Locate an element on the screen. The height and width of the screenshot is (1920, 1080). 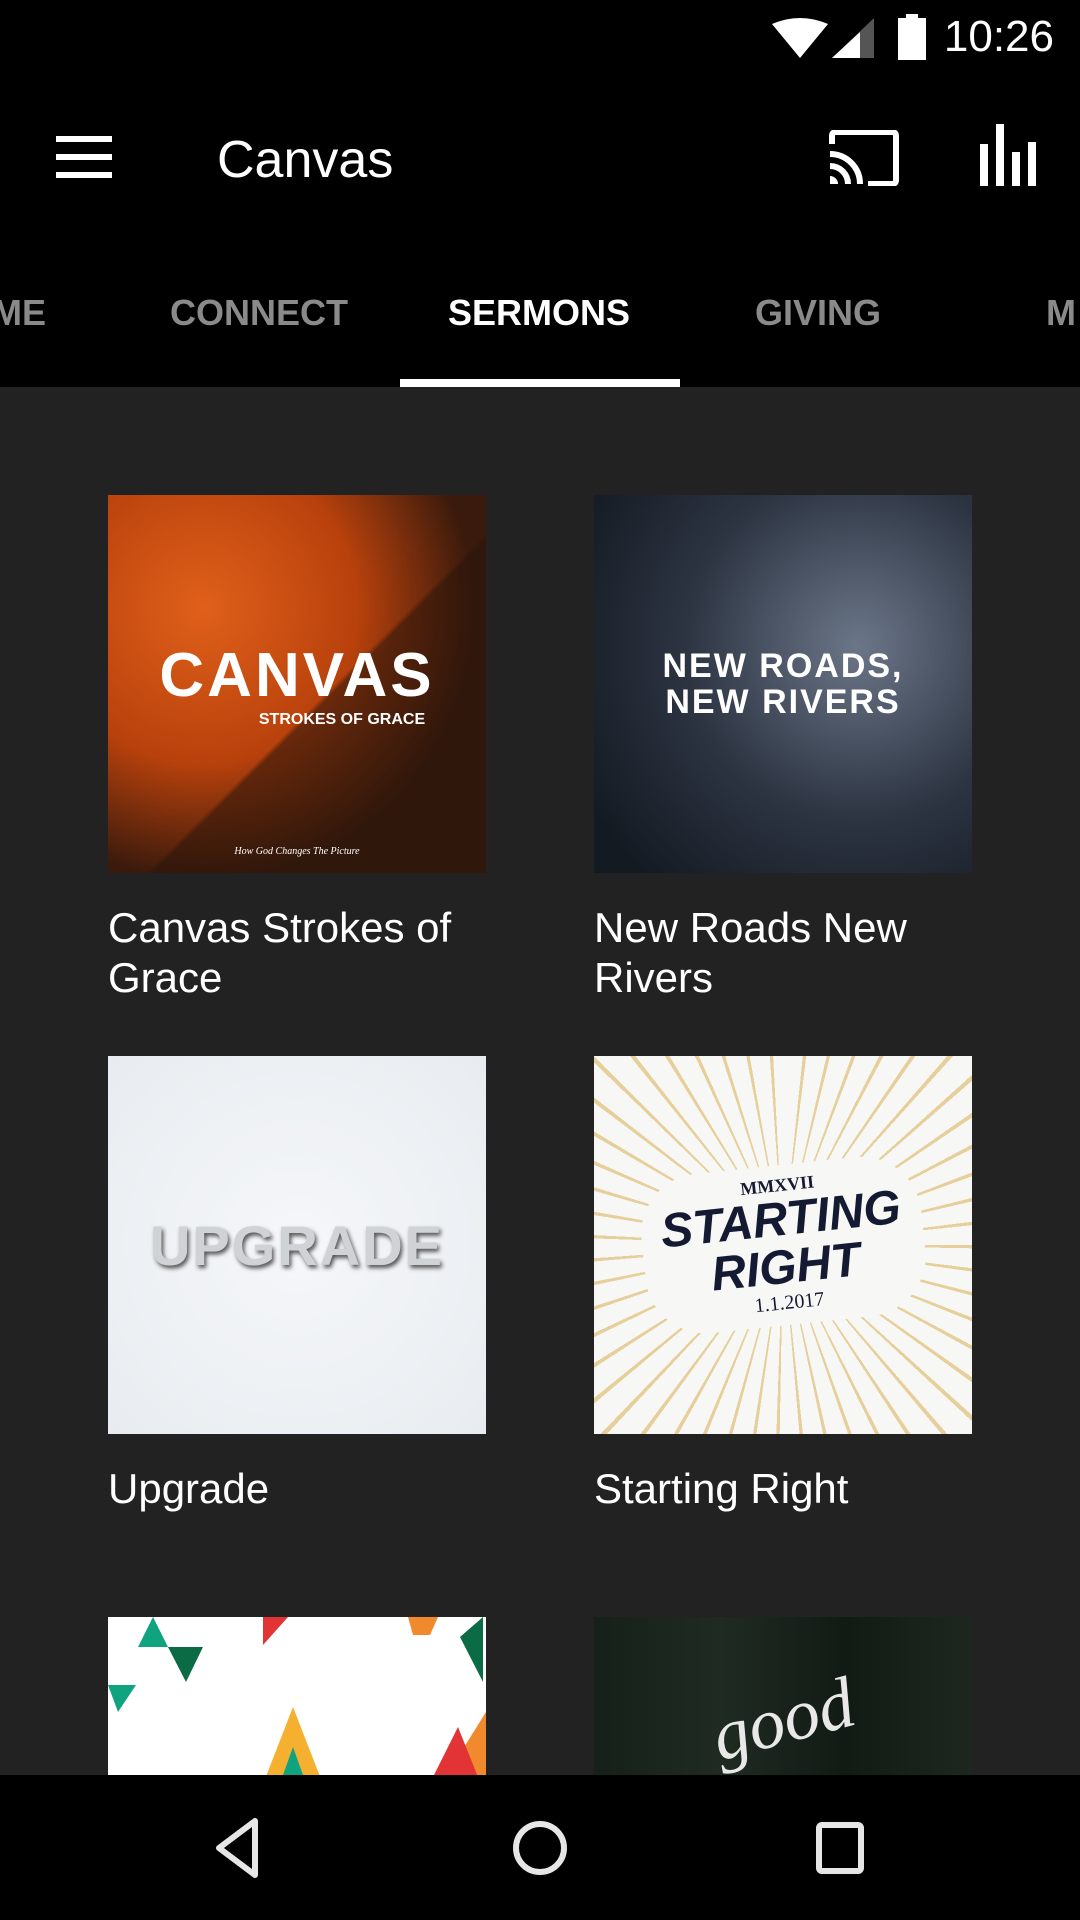
tab-bar: ME CONNECT SERMONS GIVING M is located at coordinates (540, 314).